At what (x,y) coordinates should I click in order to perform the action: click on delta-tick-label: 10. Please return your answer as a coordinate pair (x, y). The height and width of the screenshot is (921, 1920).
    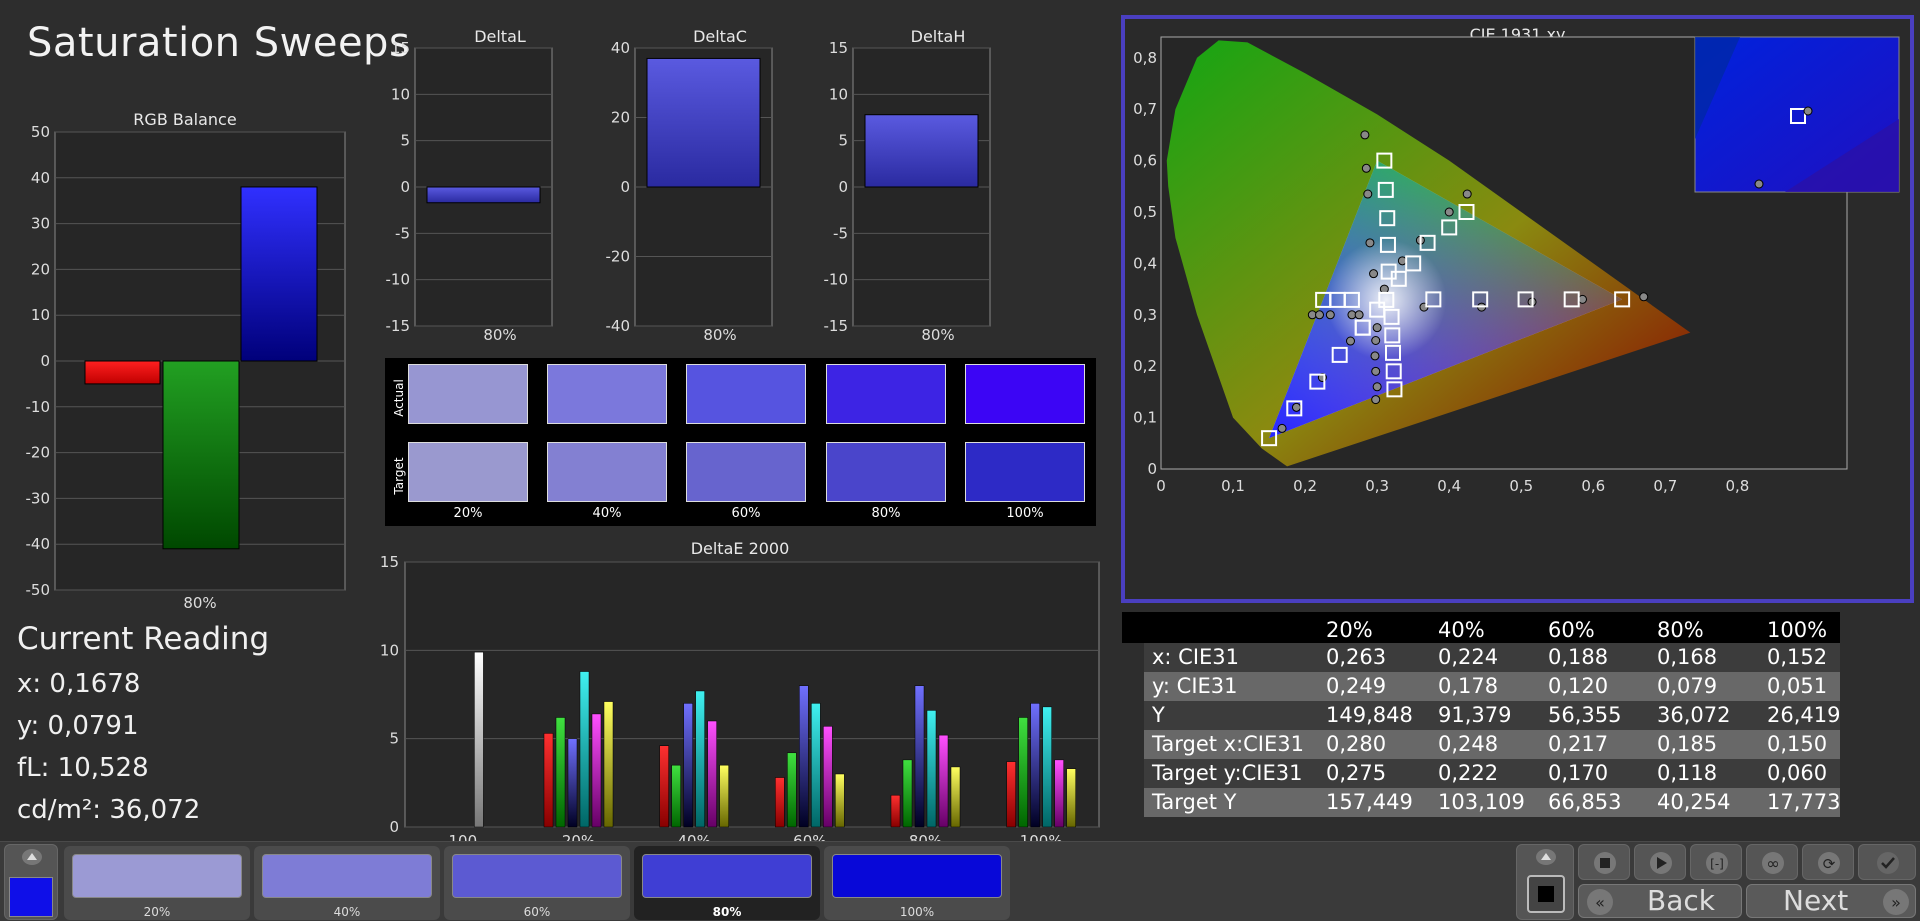
    Looking at the image, I should click on (838, 94).